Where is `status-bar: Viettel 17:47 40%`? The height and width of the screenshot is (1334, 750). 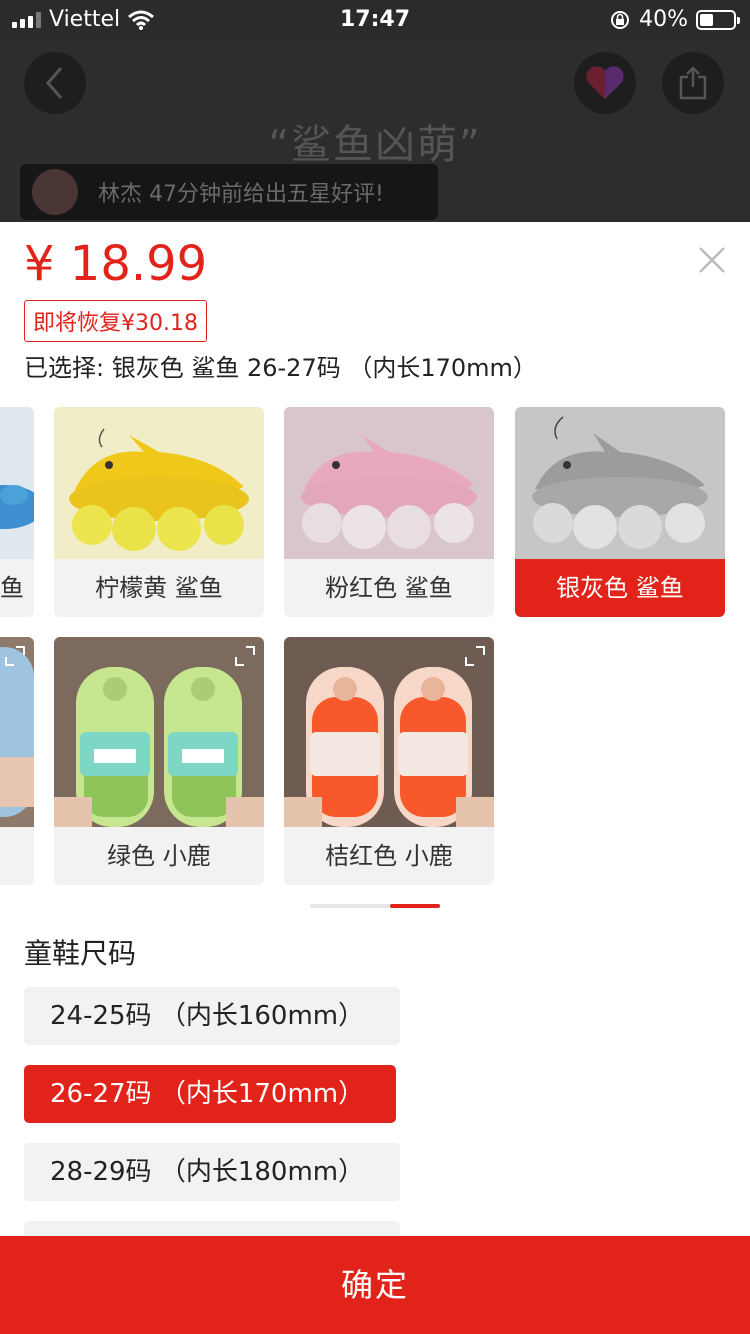 status-bar: Viettel 17:47 40% is located at coordinates (375, 20).